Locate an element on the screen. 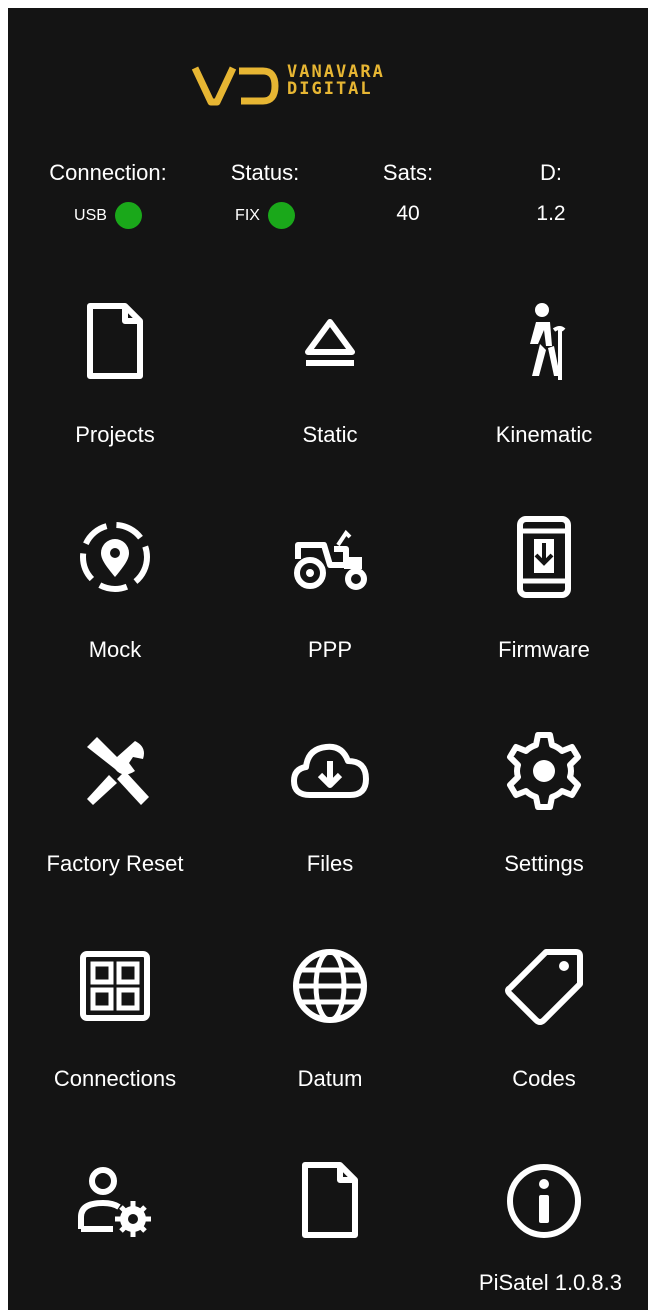  menu-mock: Mock is located at coordinates (115, 615).